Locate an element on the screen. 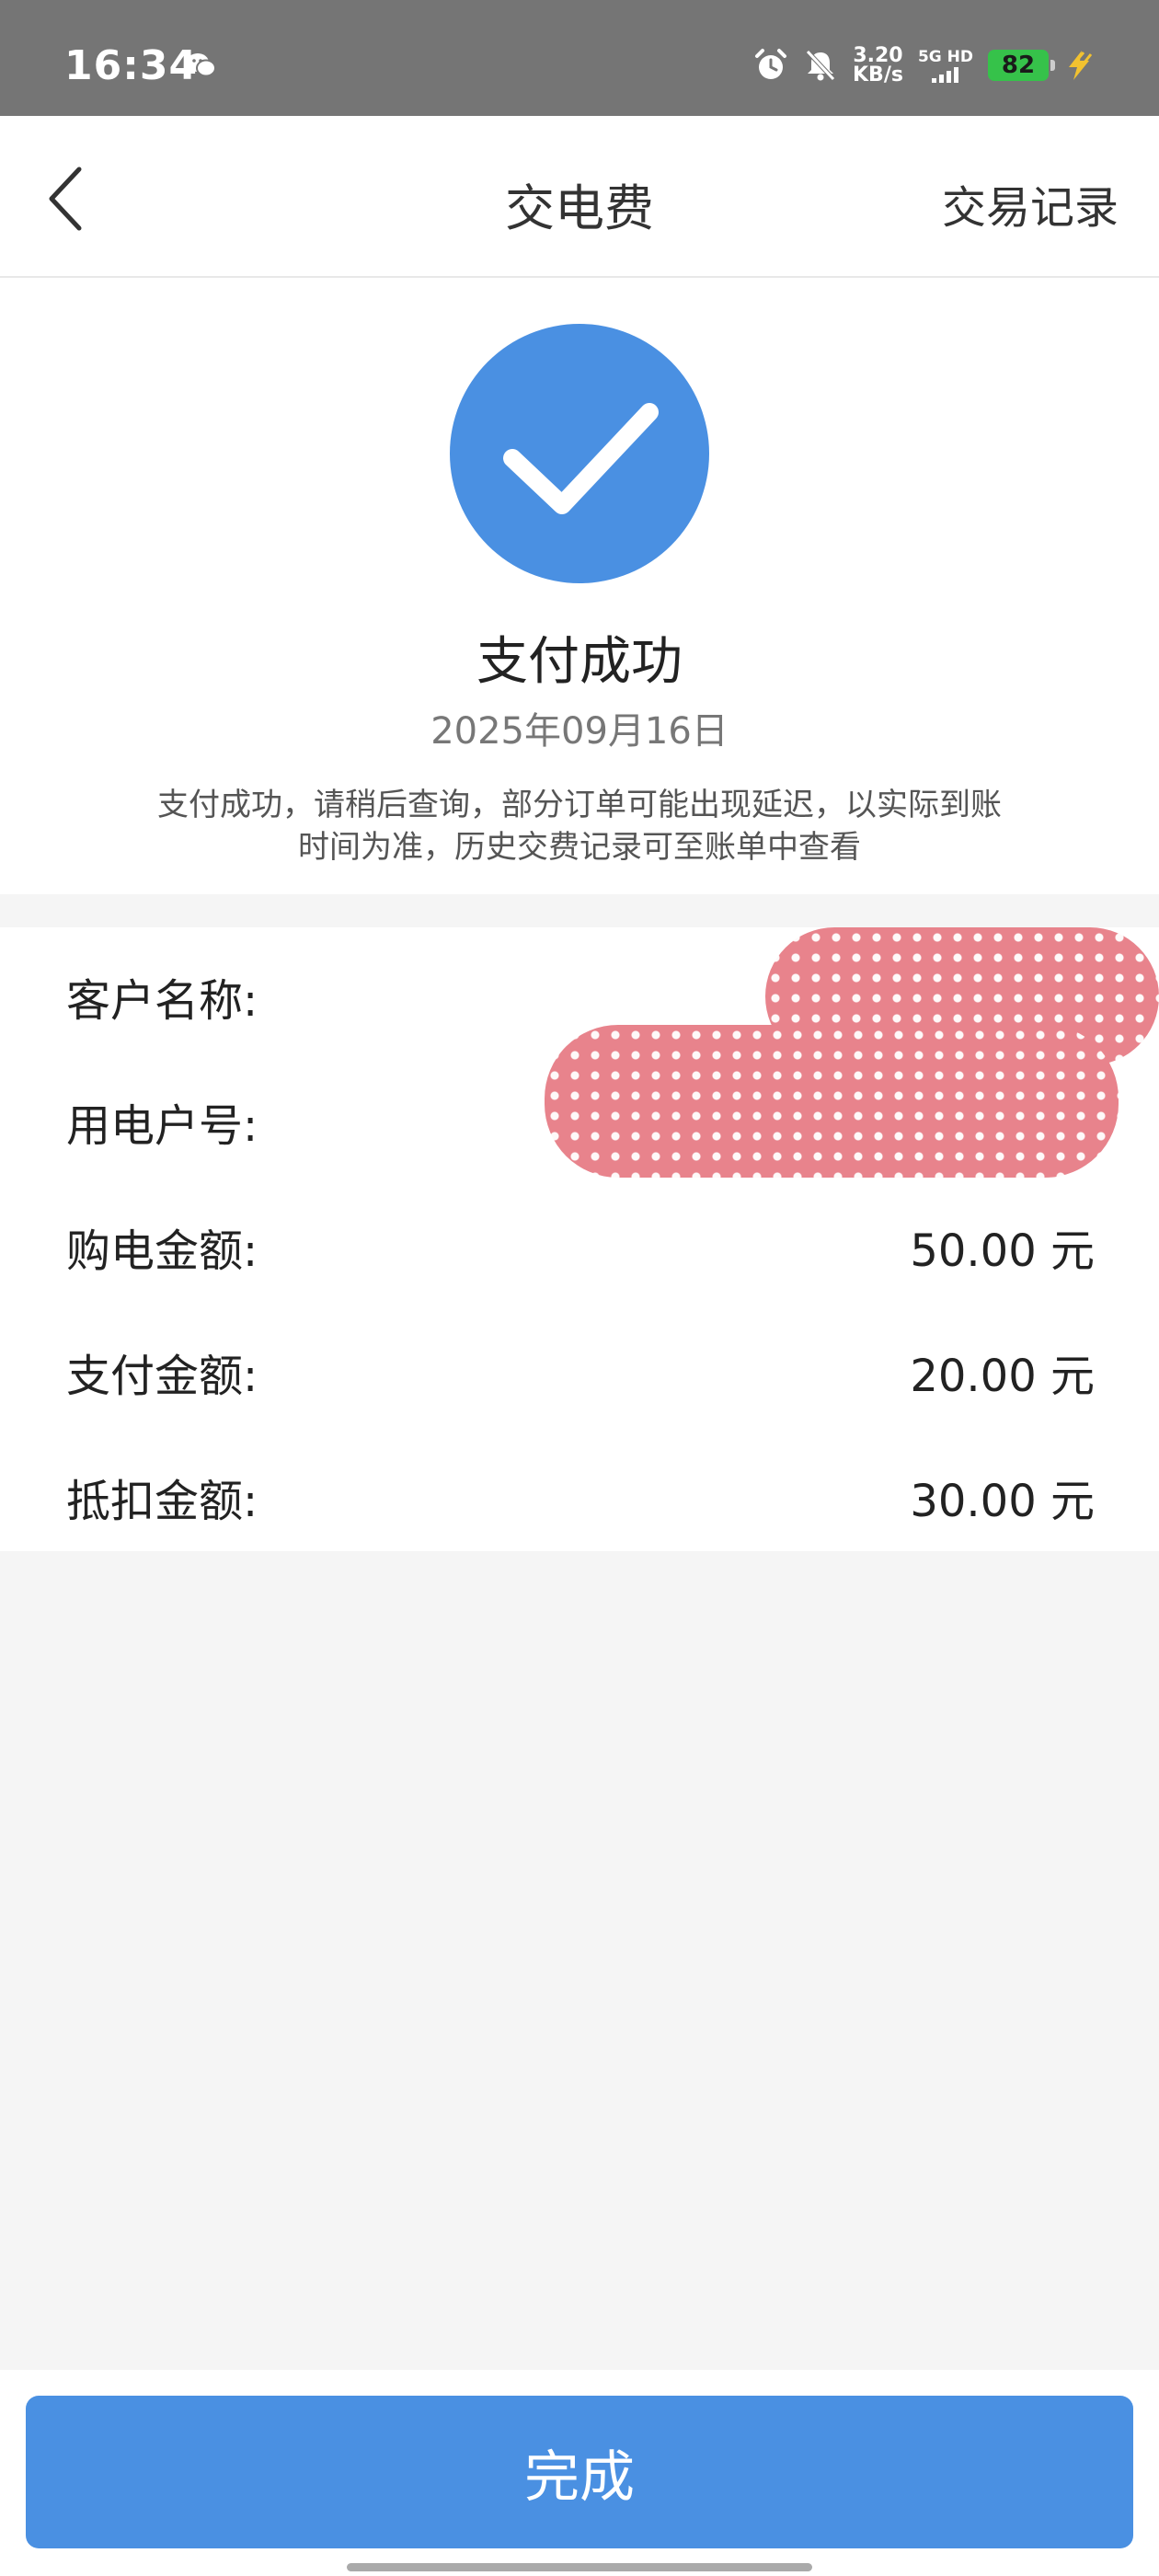  bottom-action-bar: 完成 is located at coordinates (579, 2473).